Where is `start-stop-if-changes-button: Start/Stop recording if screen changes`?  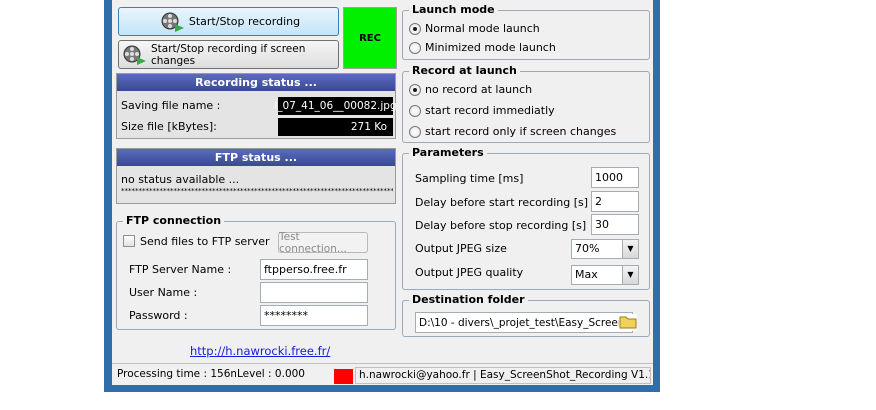 start-stop-if-changes-button: Start/Stop recording if screen changes is located at coordinates (228, 54).